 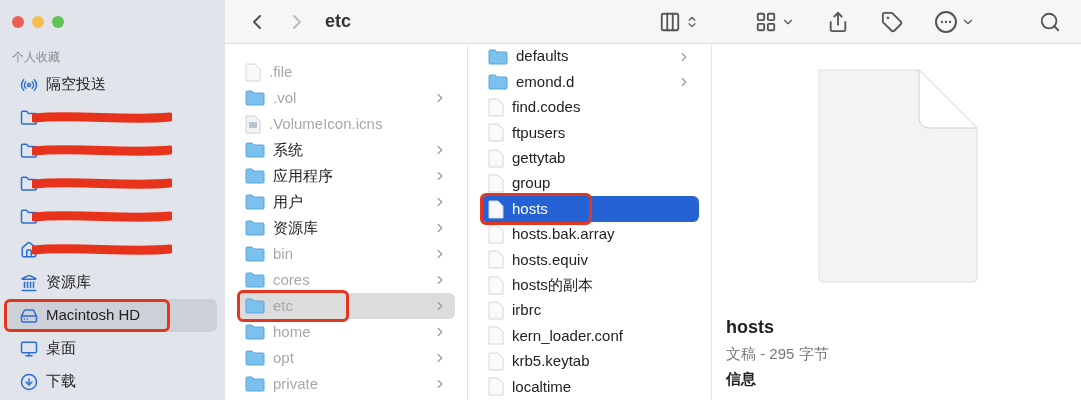 I want to click on file-name: opt, so click(x=283, y=357).